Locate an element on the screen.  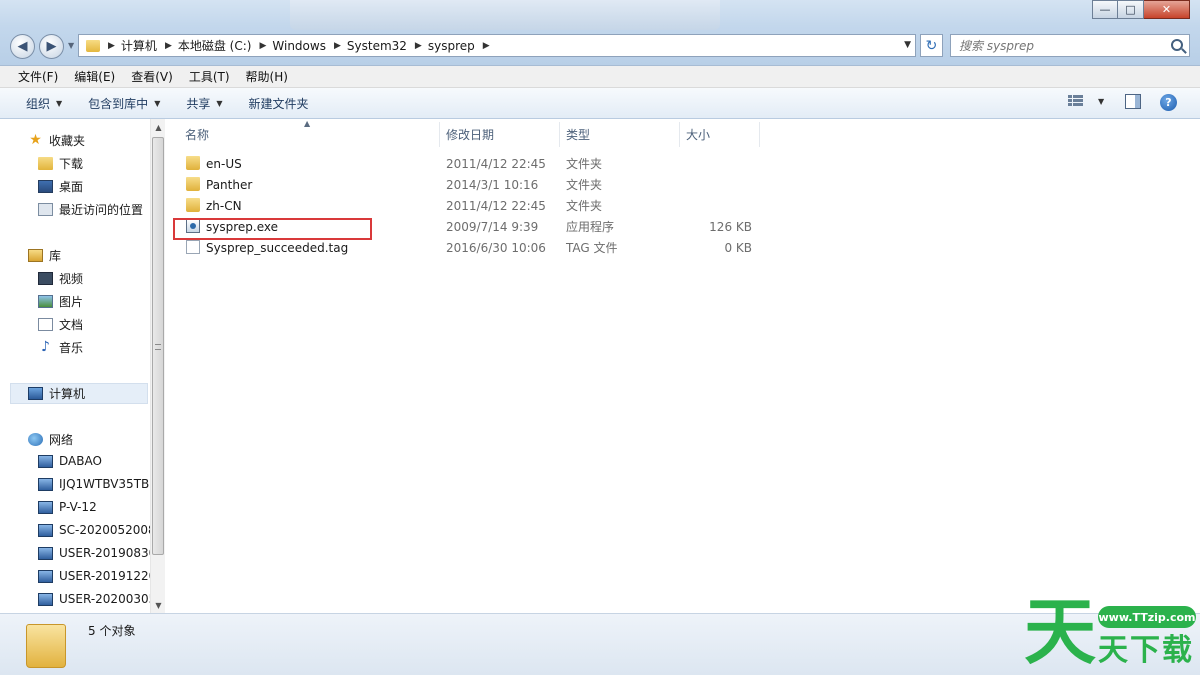
file-date: 2009/7/14 9:39 is located at coordinates (492, 226).